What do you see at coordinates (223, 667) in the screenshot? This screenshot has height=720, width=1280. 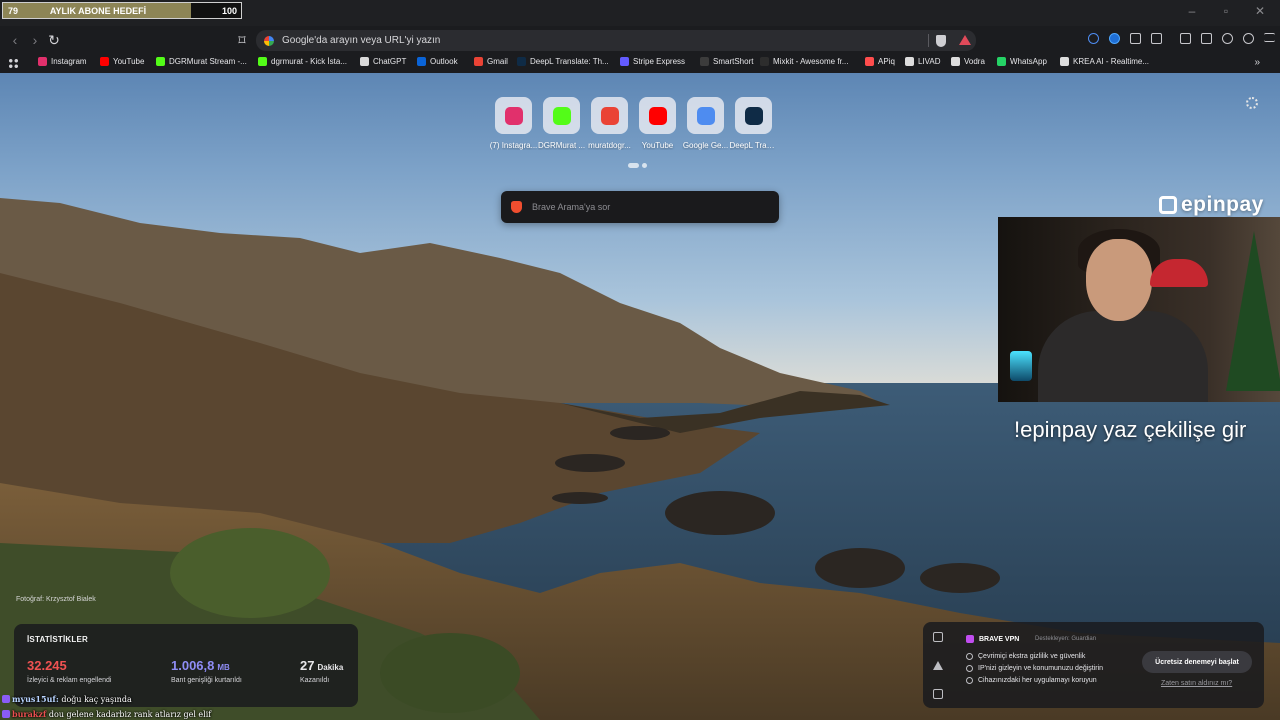 I see `stat-bandwidth-unit: MB` at bounding box center [223, 667].